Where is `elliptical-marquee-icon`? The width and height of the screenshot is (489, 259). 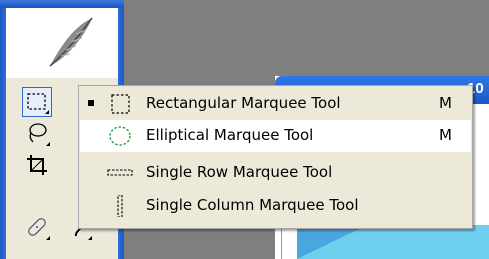 elliptical-marquee-icon is located at coordinates (120, 136).